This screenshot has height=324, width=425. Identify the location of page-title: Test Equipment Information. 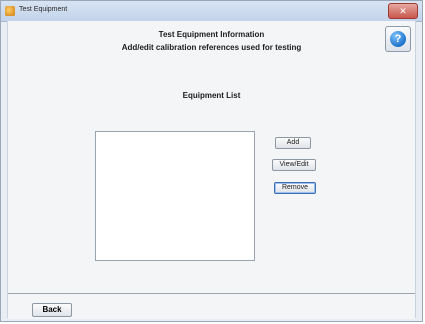
(211, 34).